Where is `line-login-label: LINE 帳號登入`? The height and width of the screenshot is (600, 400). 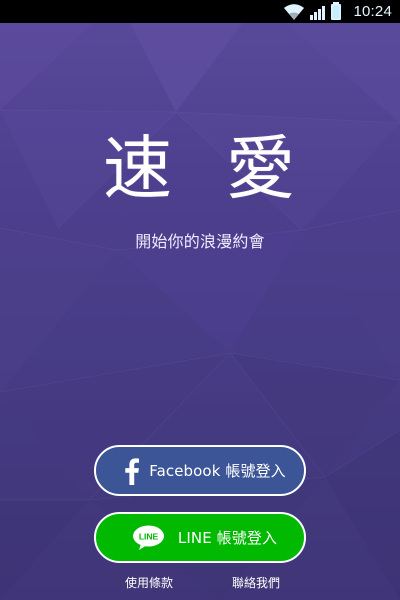 line-login-label: LINE 帳號登入 is located at coordinates (227, 537).